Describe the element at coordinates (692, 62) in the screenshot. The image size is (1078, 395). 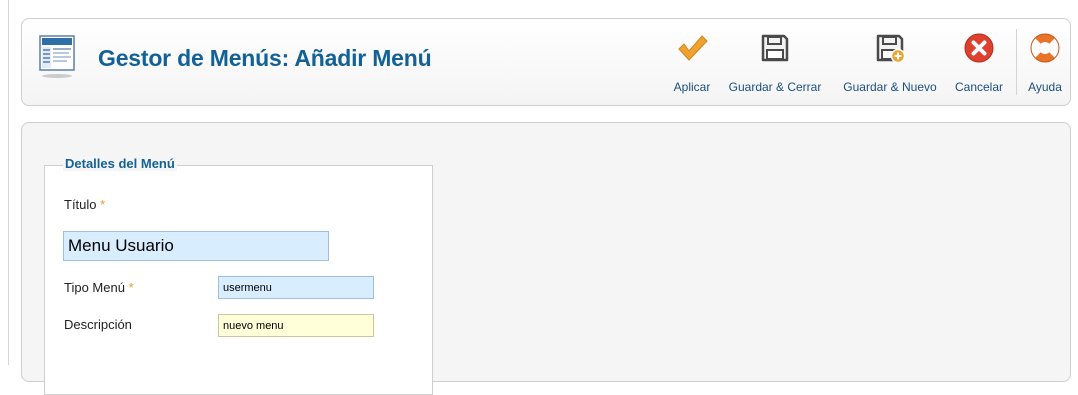
I see `apply-button: Aplicar` at that location.